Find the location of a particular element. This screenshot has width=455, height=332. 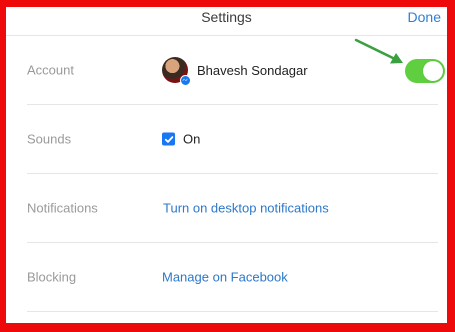

page-title: Settings is located at coordinates (226, 17).